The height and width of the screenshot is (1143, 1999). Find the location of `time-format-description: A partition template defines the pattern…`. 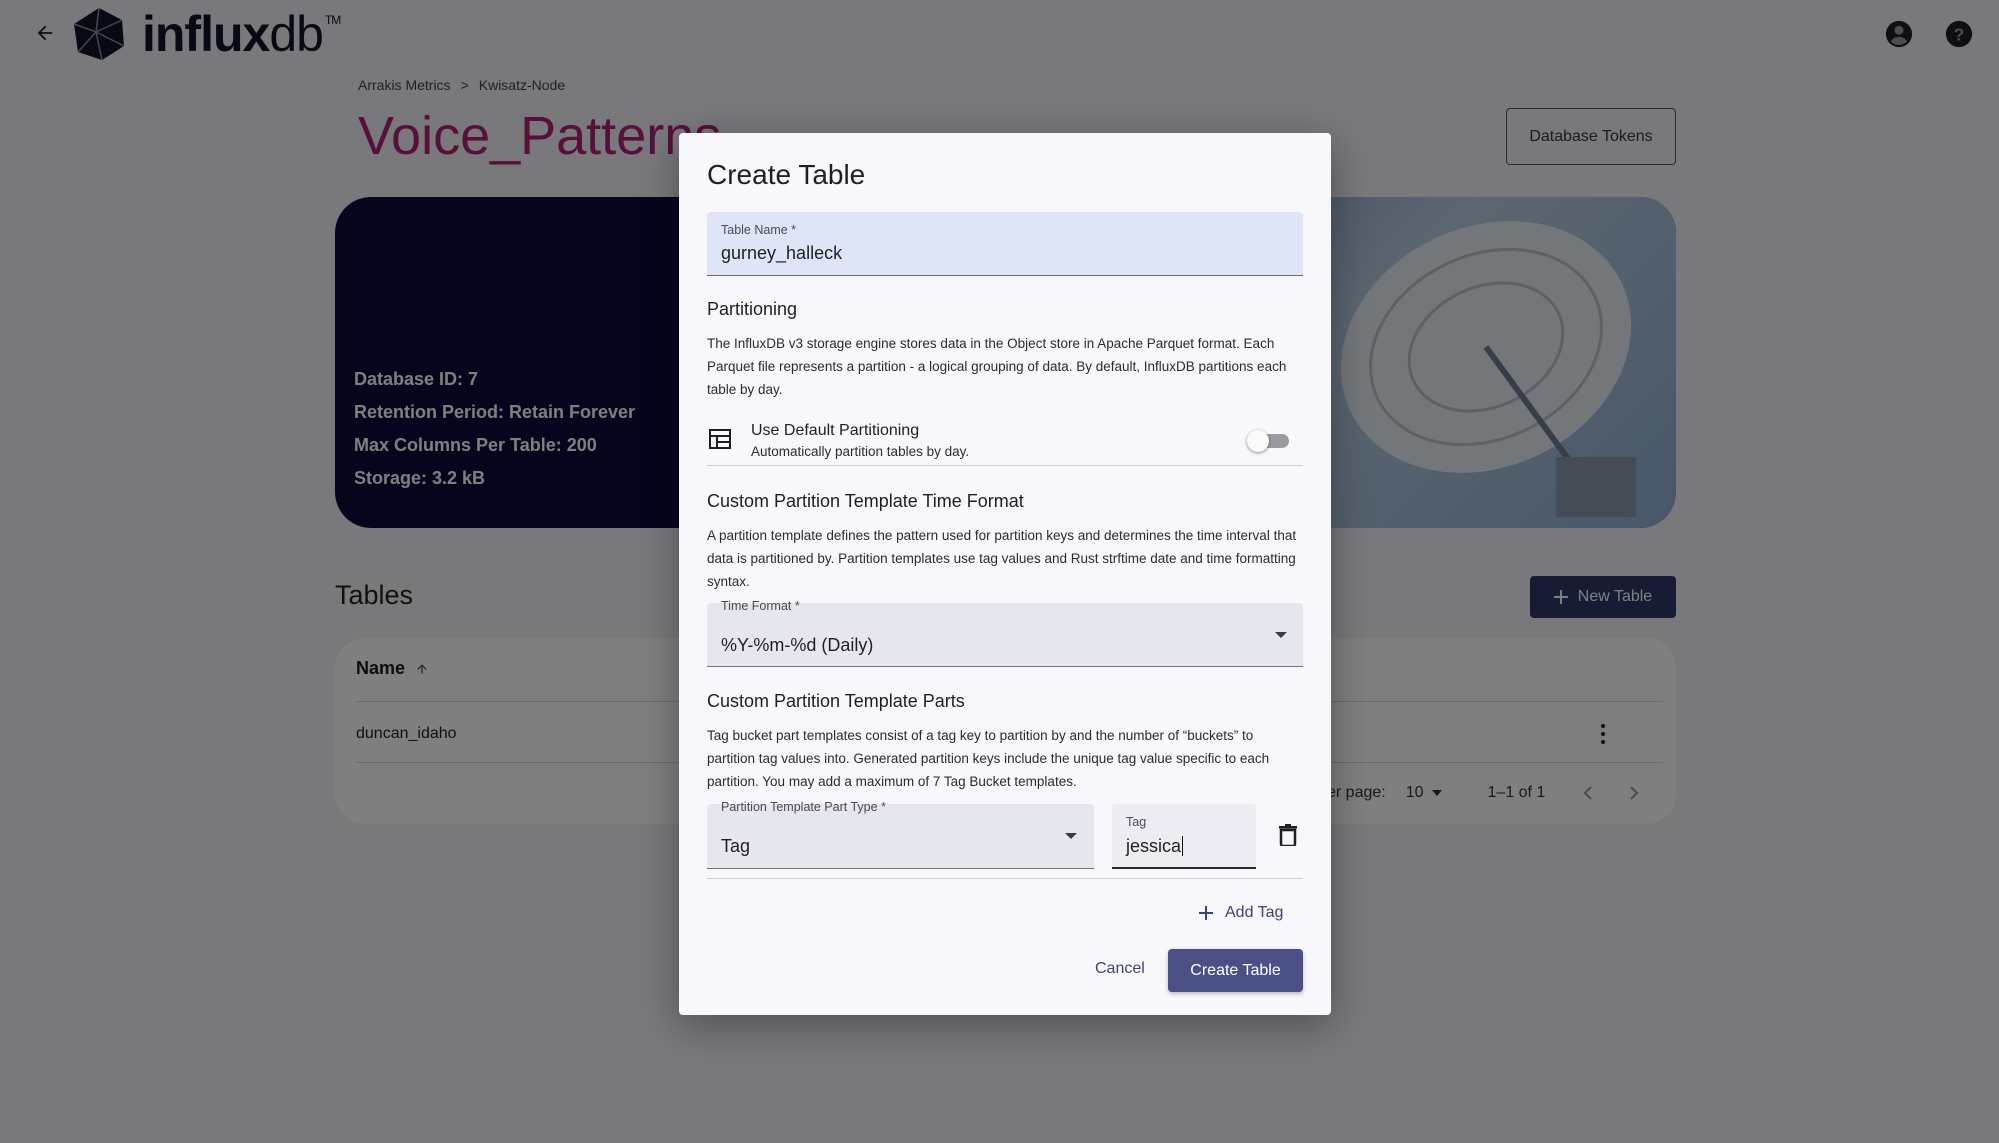

time-format-description: A partition template defines the pattern… is located at coordinates (1002, 558).